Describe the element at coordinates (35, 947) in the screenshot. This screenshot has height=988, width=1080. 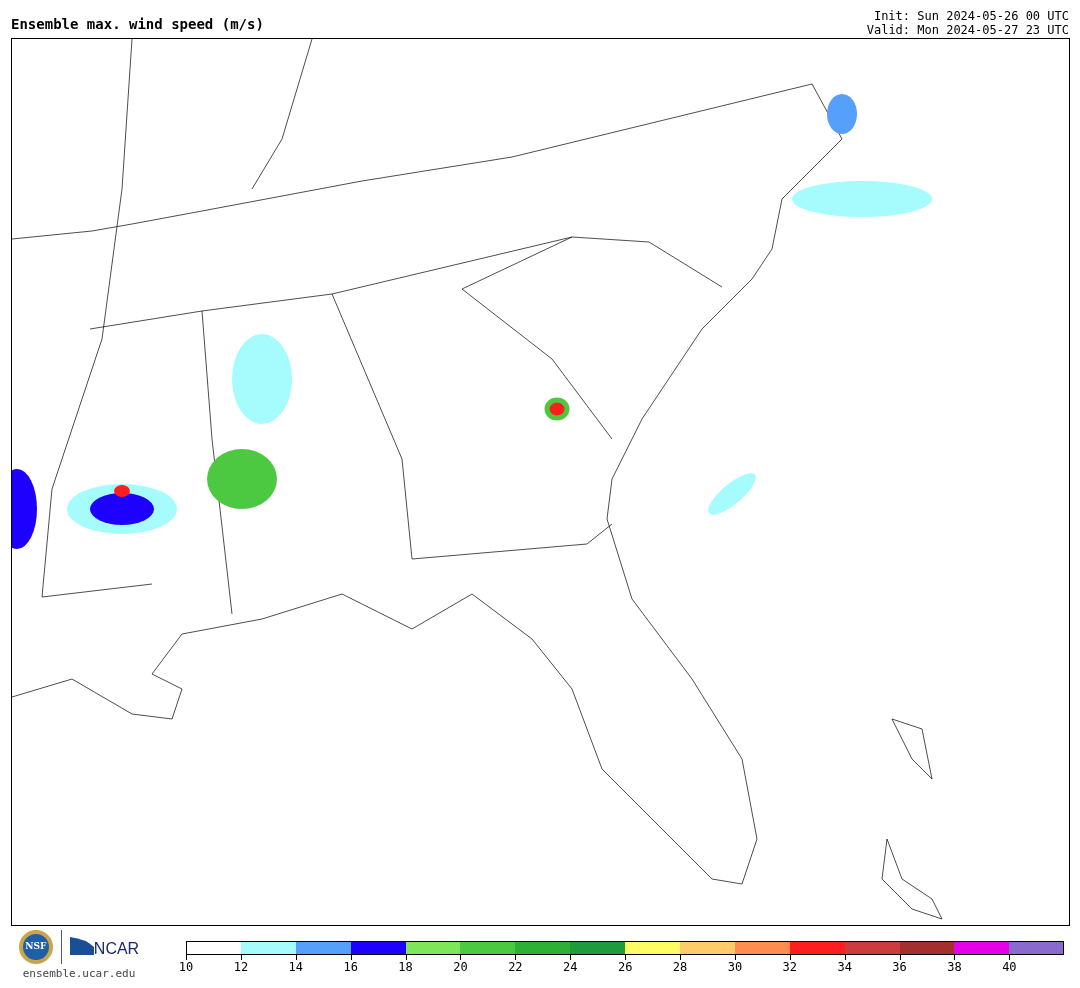
I see `nsf-logo: NSF` at that location.